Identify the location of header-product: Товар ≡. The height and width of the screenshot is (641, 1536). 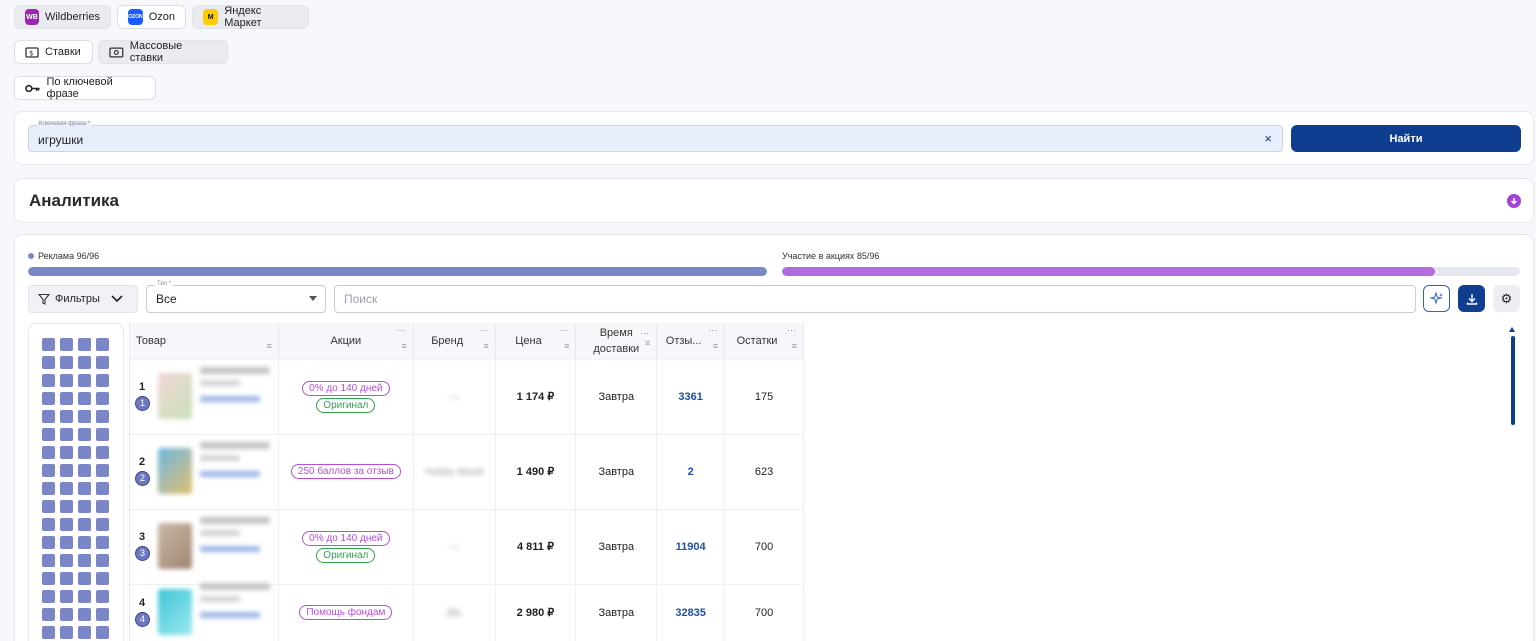
(204, 341).